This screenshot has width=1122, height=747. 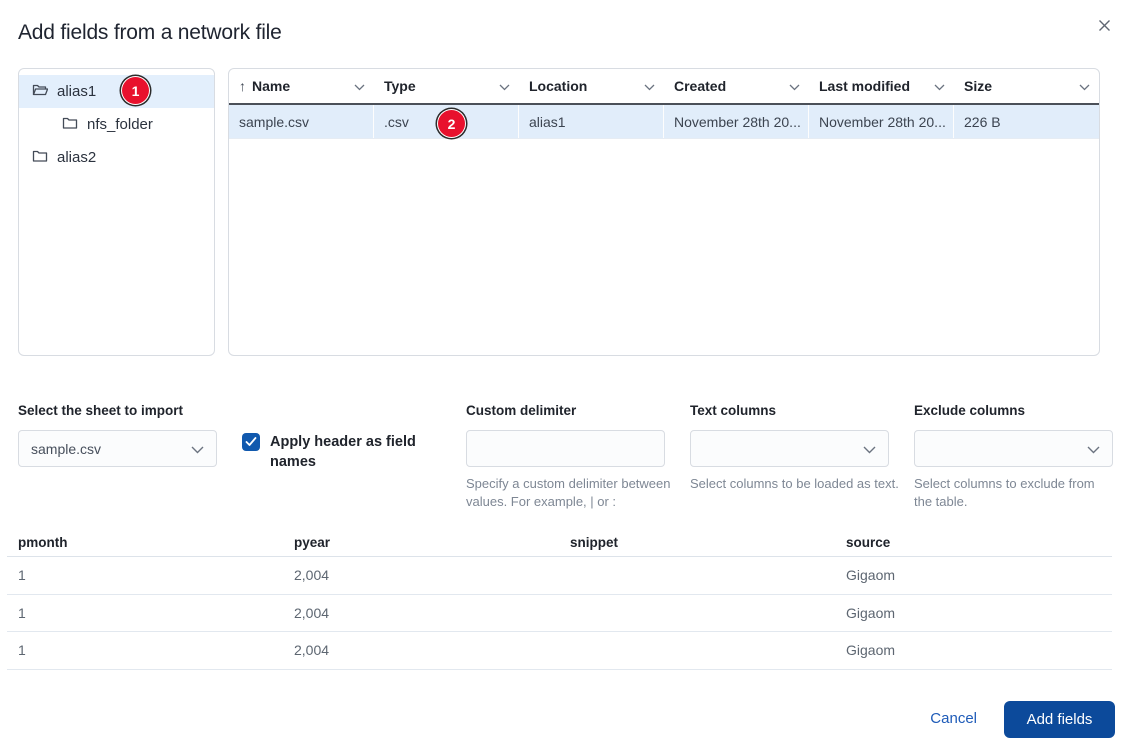 I want to click on preview-column-pyear: pyear, so click(x=312, y=542).